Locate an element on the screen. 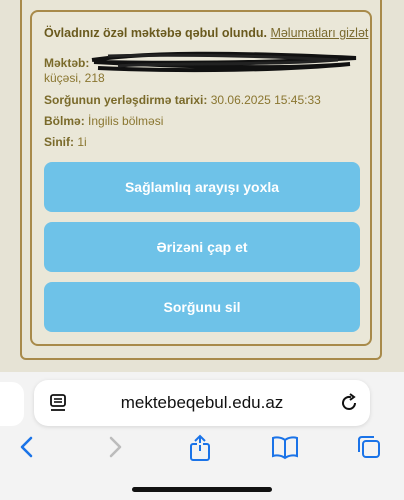 This screenshot has width=404, height=500. previous-tab-stub is located at coordinates (12, 404).